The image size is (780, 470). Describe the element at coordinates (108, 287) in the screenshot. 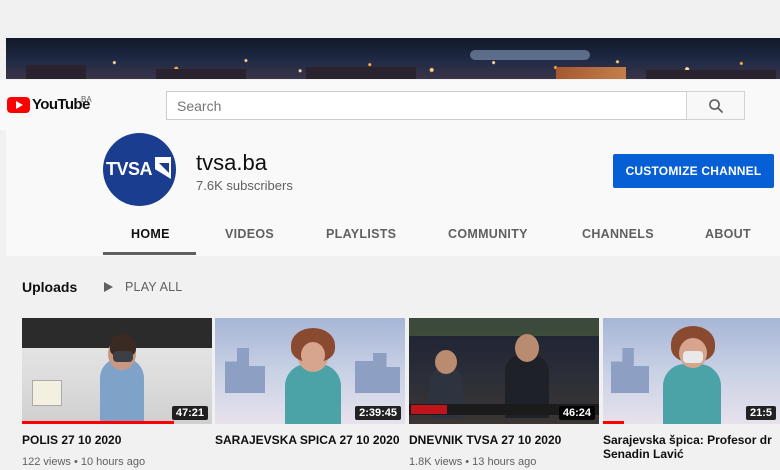

I see `play-icon` at that location.